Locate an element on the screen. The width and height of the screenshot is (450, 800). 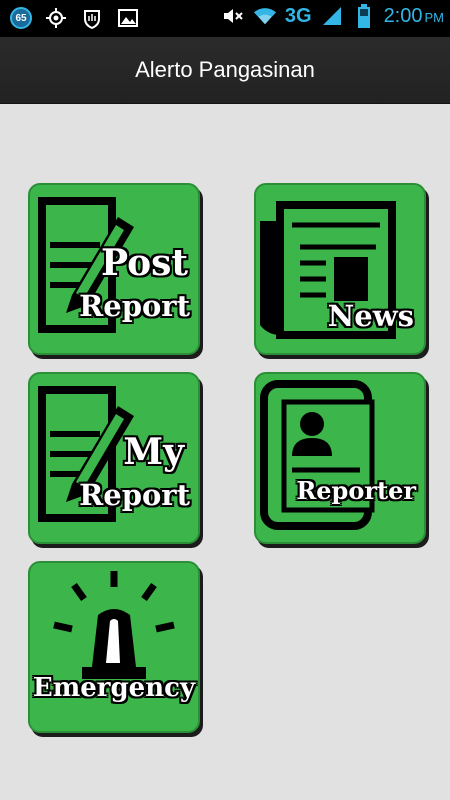
emergency-button: Emergency is located at coordinates (114, 647).